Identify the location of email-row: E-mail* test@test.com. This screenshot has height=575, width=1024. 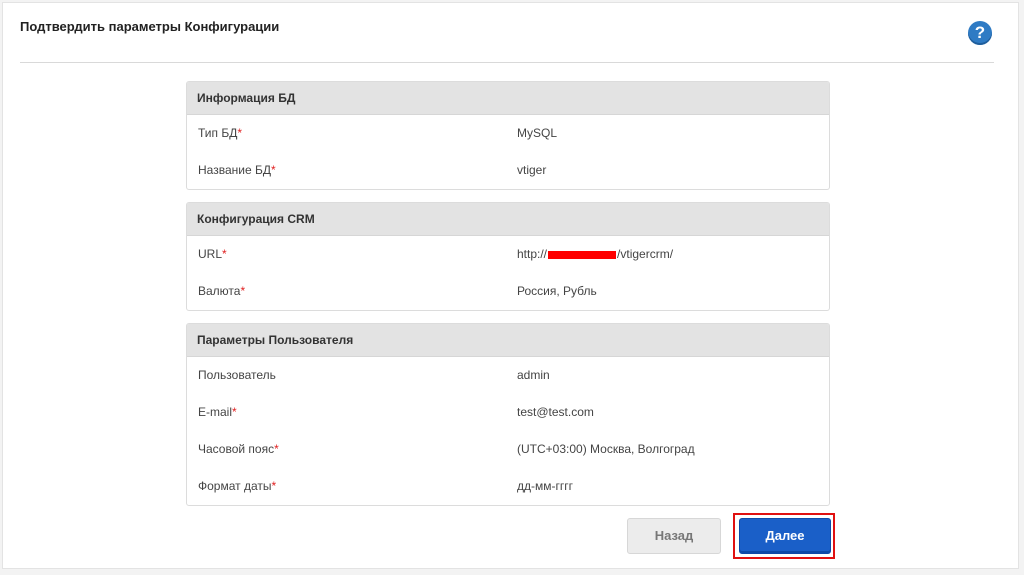
(508, 412).